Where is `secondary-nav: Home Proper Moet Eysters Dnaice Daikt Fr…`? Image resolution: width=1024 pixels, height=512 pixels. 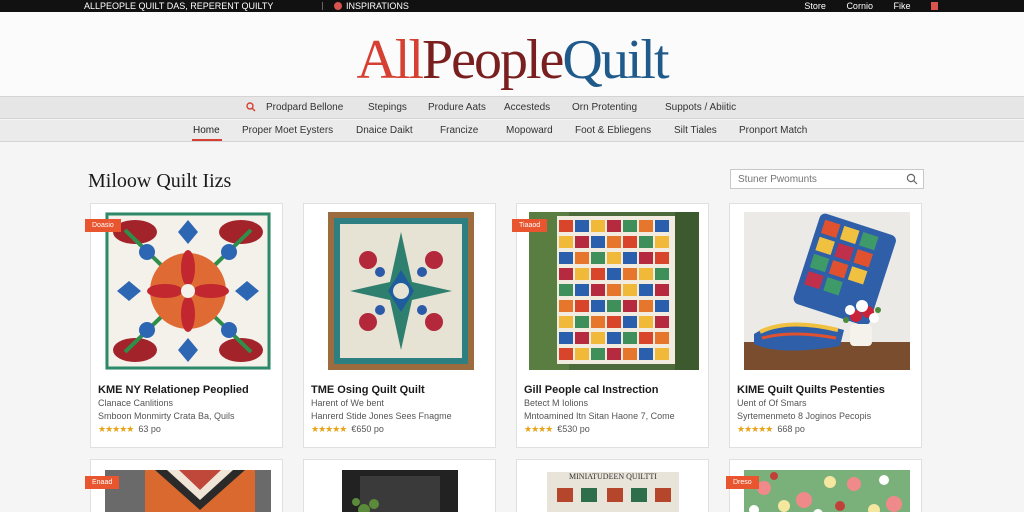 secondary-nav: Home Proper Moet Eysters Dnaice Daikt Fr… is located at coordinates (512, 131).